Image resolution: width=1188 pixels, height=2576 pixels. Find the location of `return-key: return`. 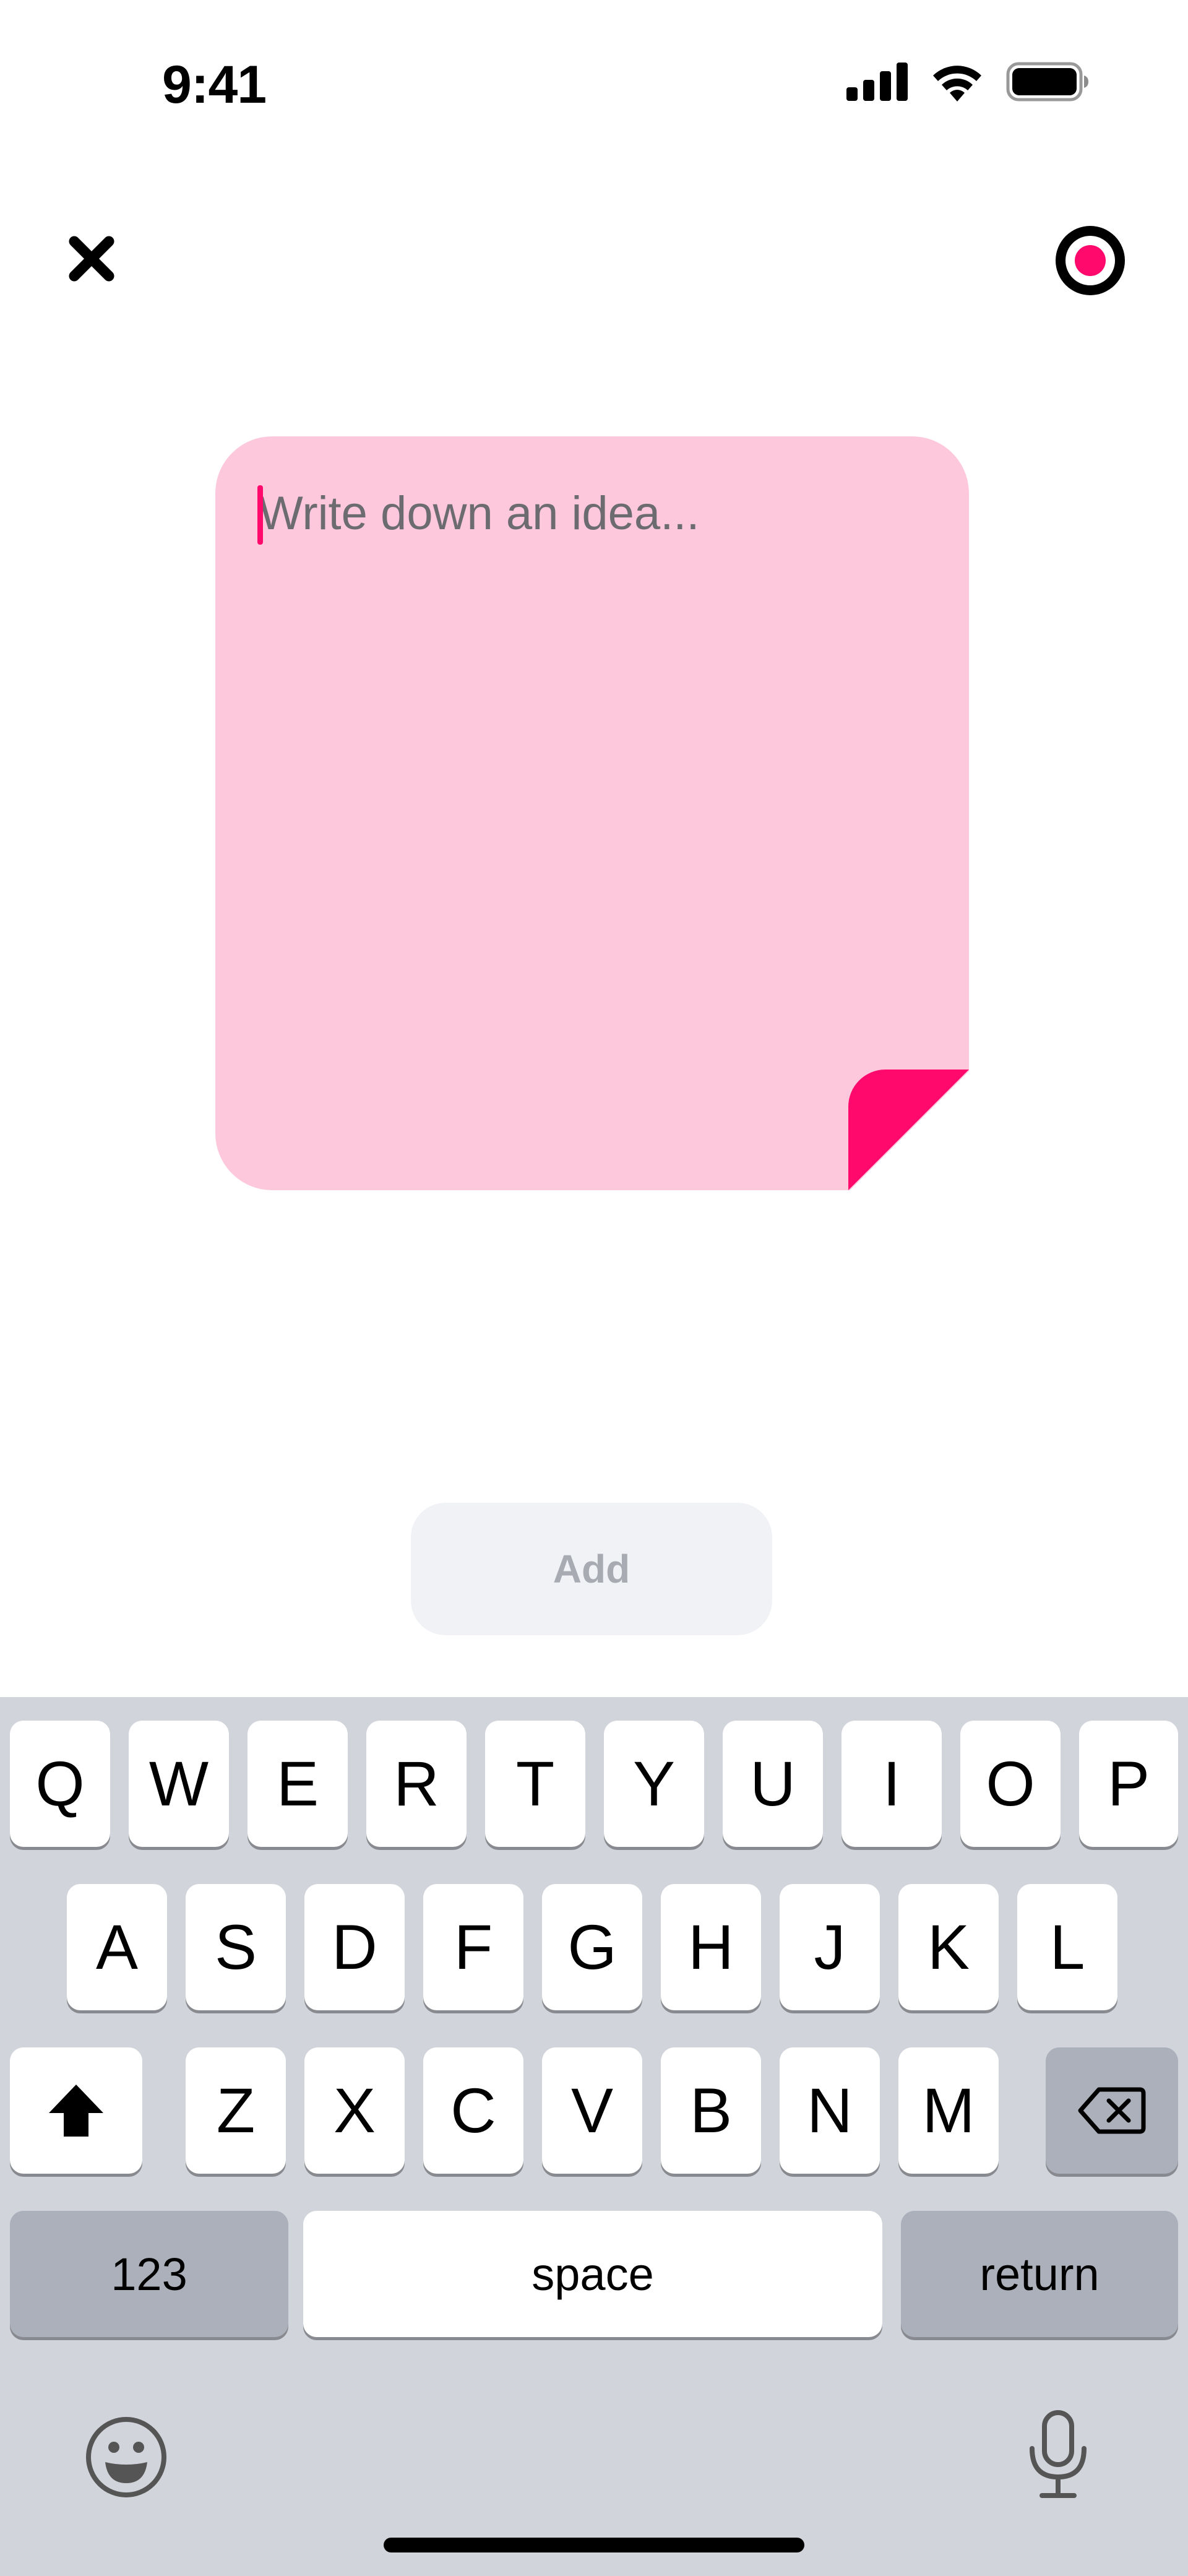

return-key: return is located at coordinates (1039, 2274).